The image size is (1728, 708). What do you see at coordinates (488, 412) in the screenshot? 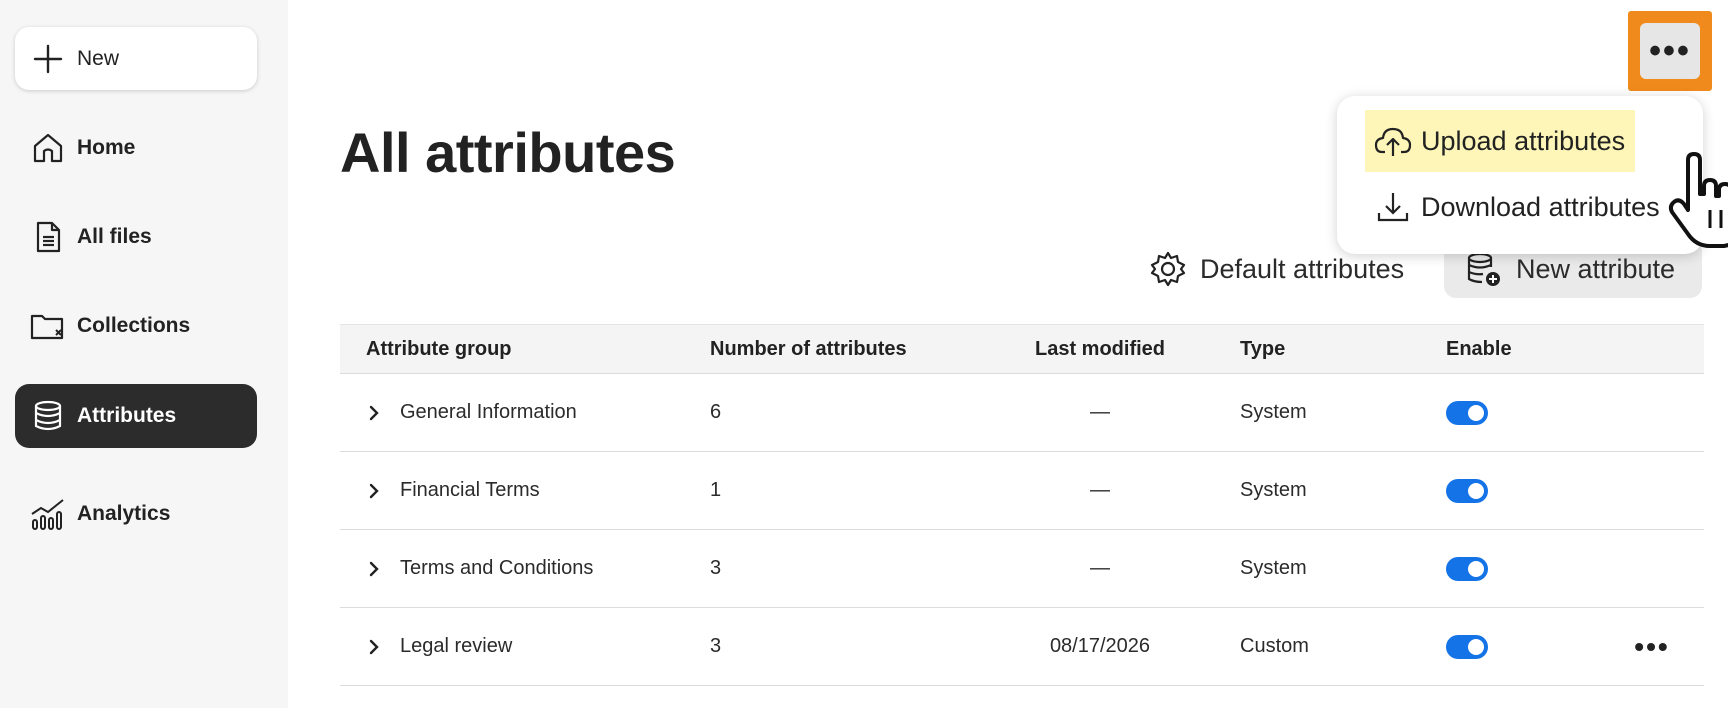
I see `row-group-name: General Information` at bounding box center [488, 412].